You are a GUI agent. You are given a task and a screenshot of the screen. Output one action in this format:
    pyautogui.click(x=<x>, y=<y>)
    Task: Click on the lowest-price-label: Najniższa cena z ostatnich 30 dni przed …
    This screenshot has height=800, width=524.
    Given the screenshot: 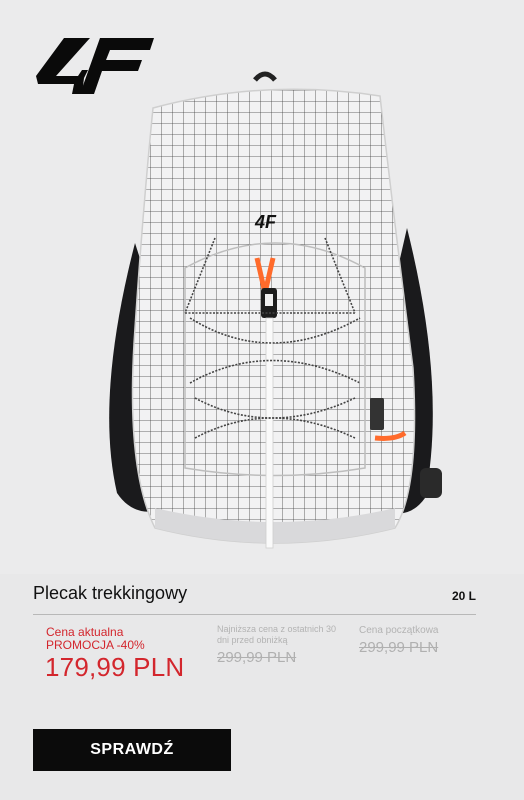 What is the action you would take?
    pyautogui.click(x=277, y=634)
    